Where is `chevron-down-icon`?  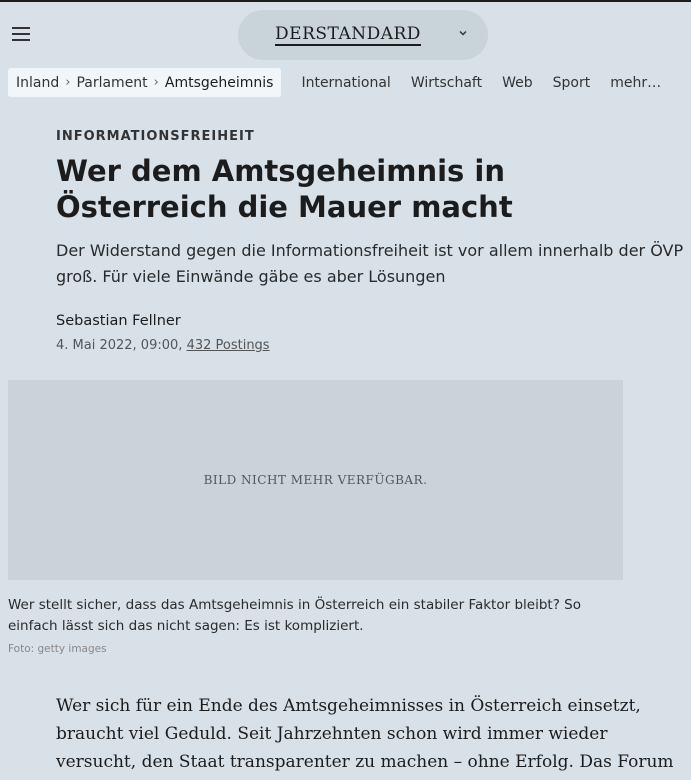
chevron-down-icon is located at coordinates (463, 33).